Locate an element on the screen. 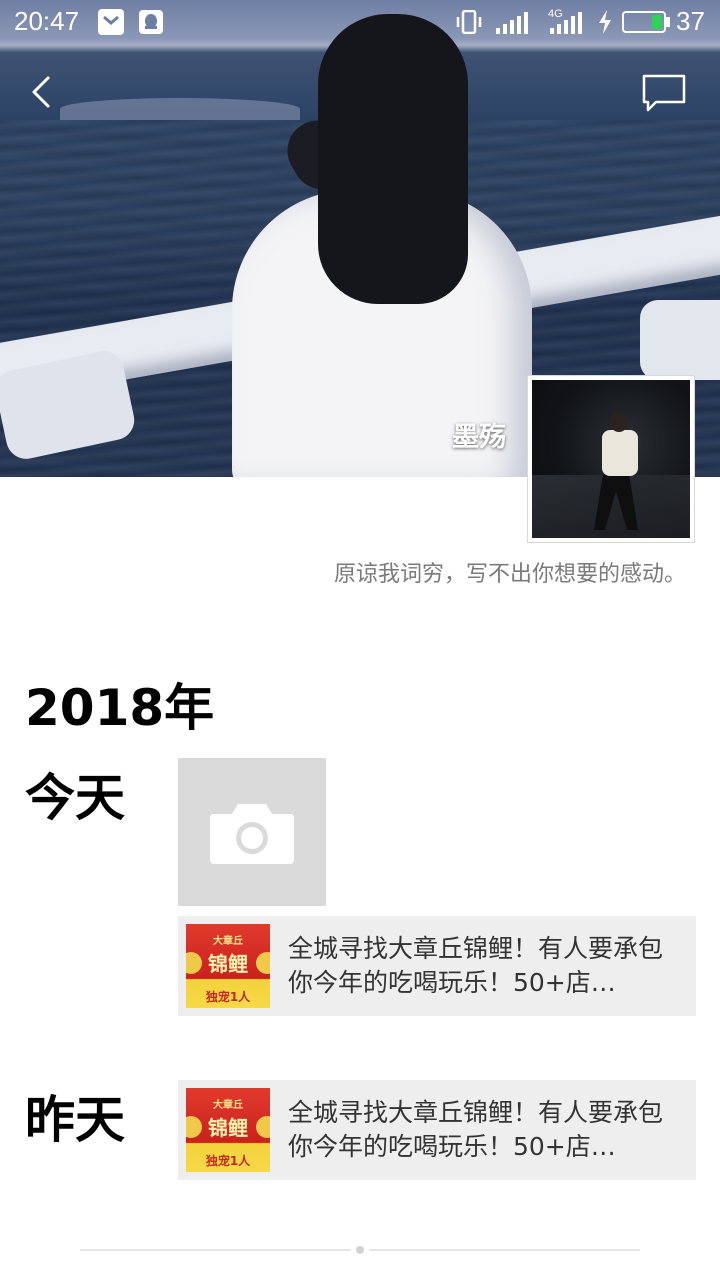 The width and height of the screenshot is (720, 1280). profile-signature: 原谅我词穷，写不出你想要的感动。 is located at coordinates (509, 574).